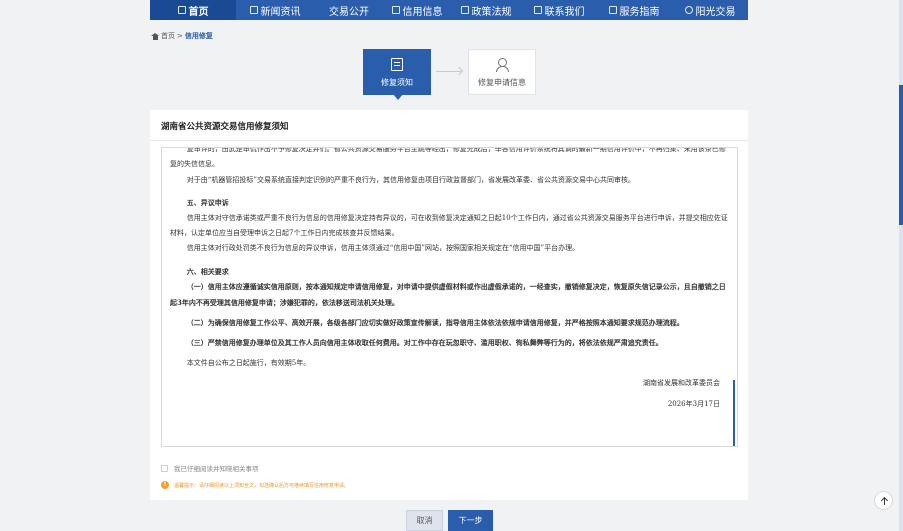 The width and height of the screenshot is (903, 531). I want to click on warning-icon: !, so click(165, 485).